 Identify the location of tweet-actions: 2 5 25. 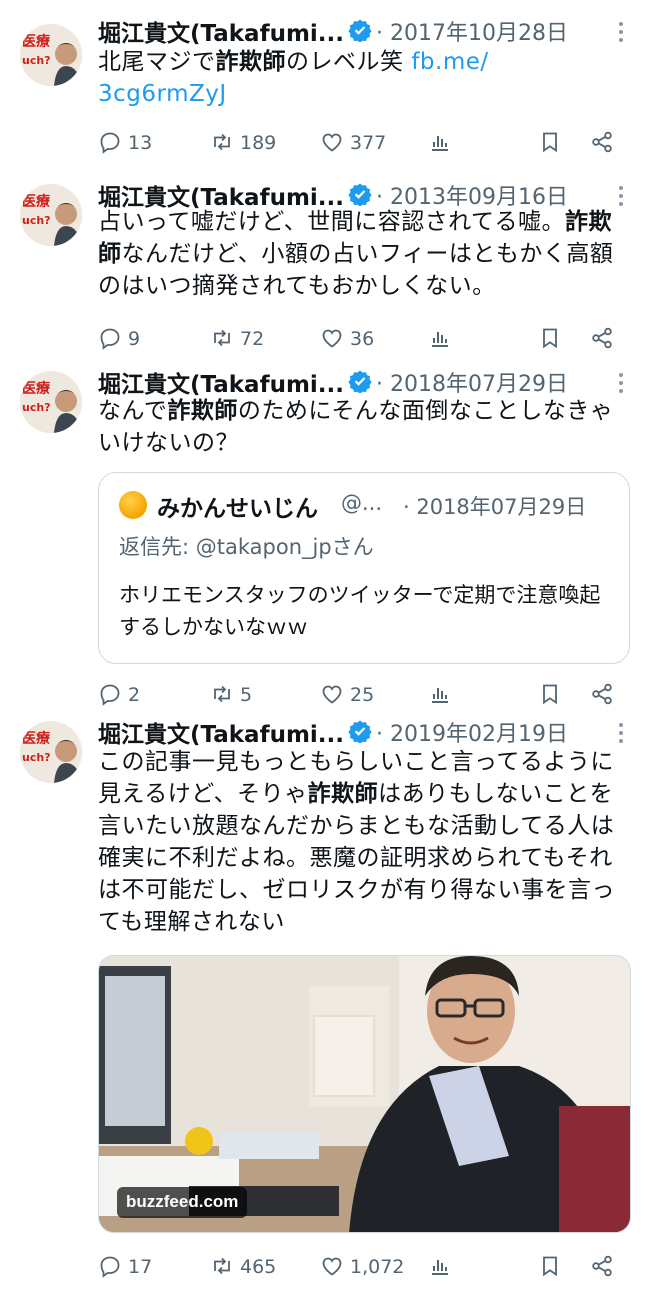
(358, 694).